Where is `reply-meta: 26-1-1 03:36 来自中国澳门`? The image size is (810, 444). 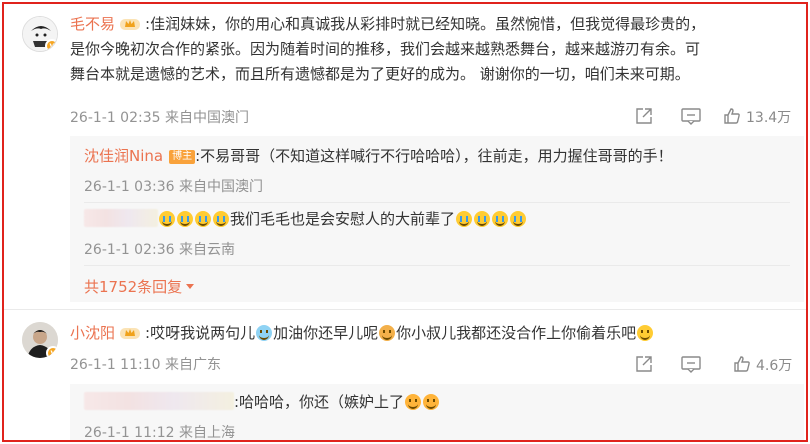
reply-meta: 26-1-1 03:36 来自中国澳门 is located at coordinates (173, 187).